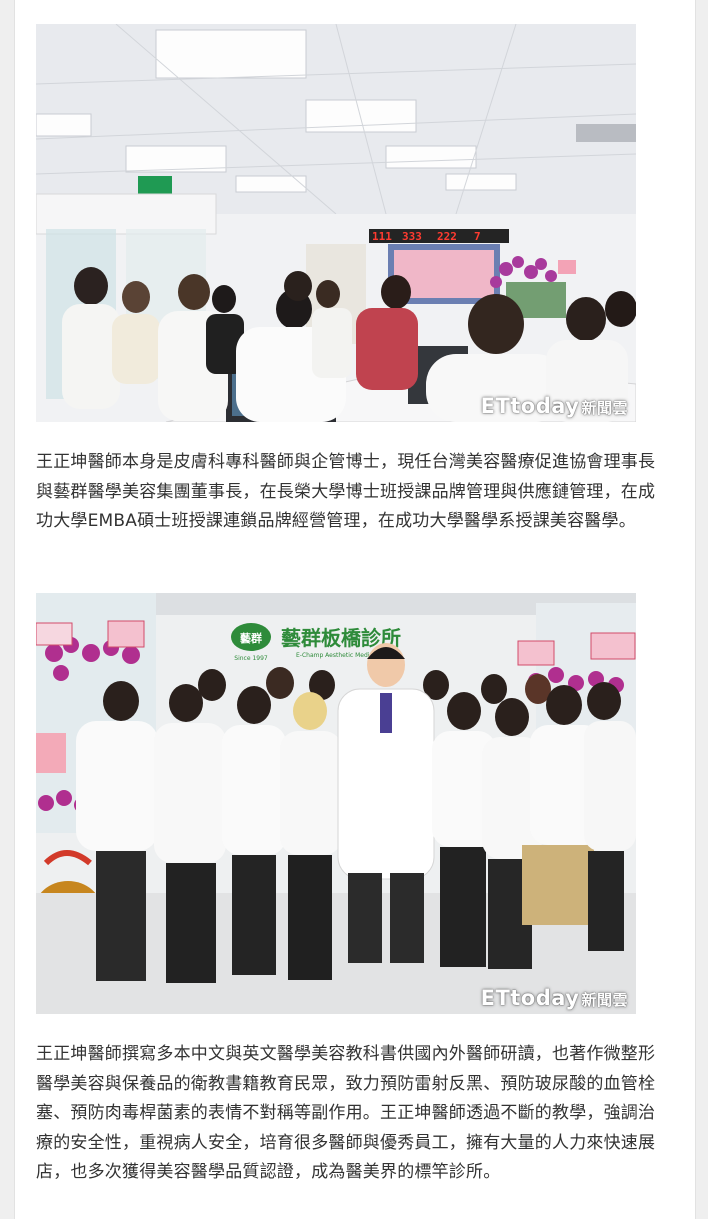  Describe the element at coordinates (412, 236) in the screenshot. I see `counter-333: 333` at that location.